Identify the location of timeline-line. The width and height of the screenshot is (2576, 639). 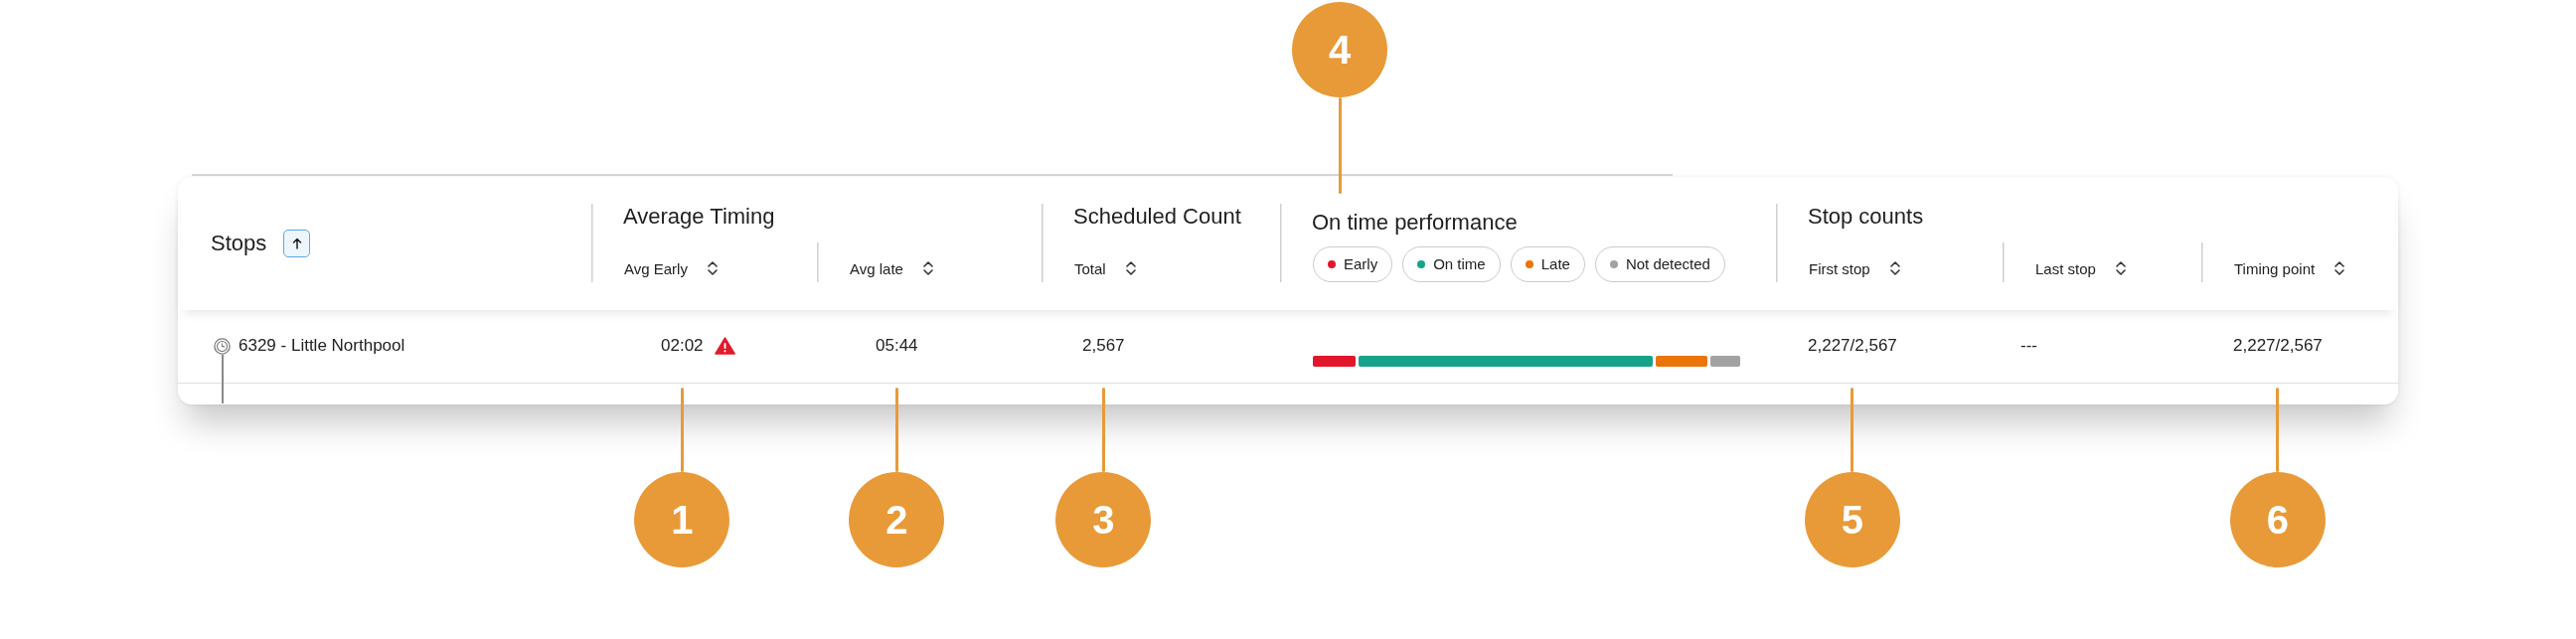
(222, 379).